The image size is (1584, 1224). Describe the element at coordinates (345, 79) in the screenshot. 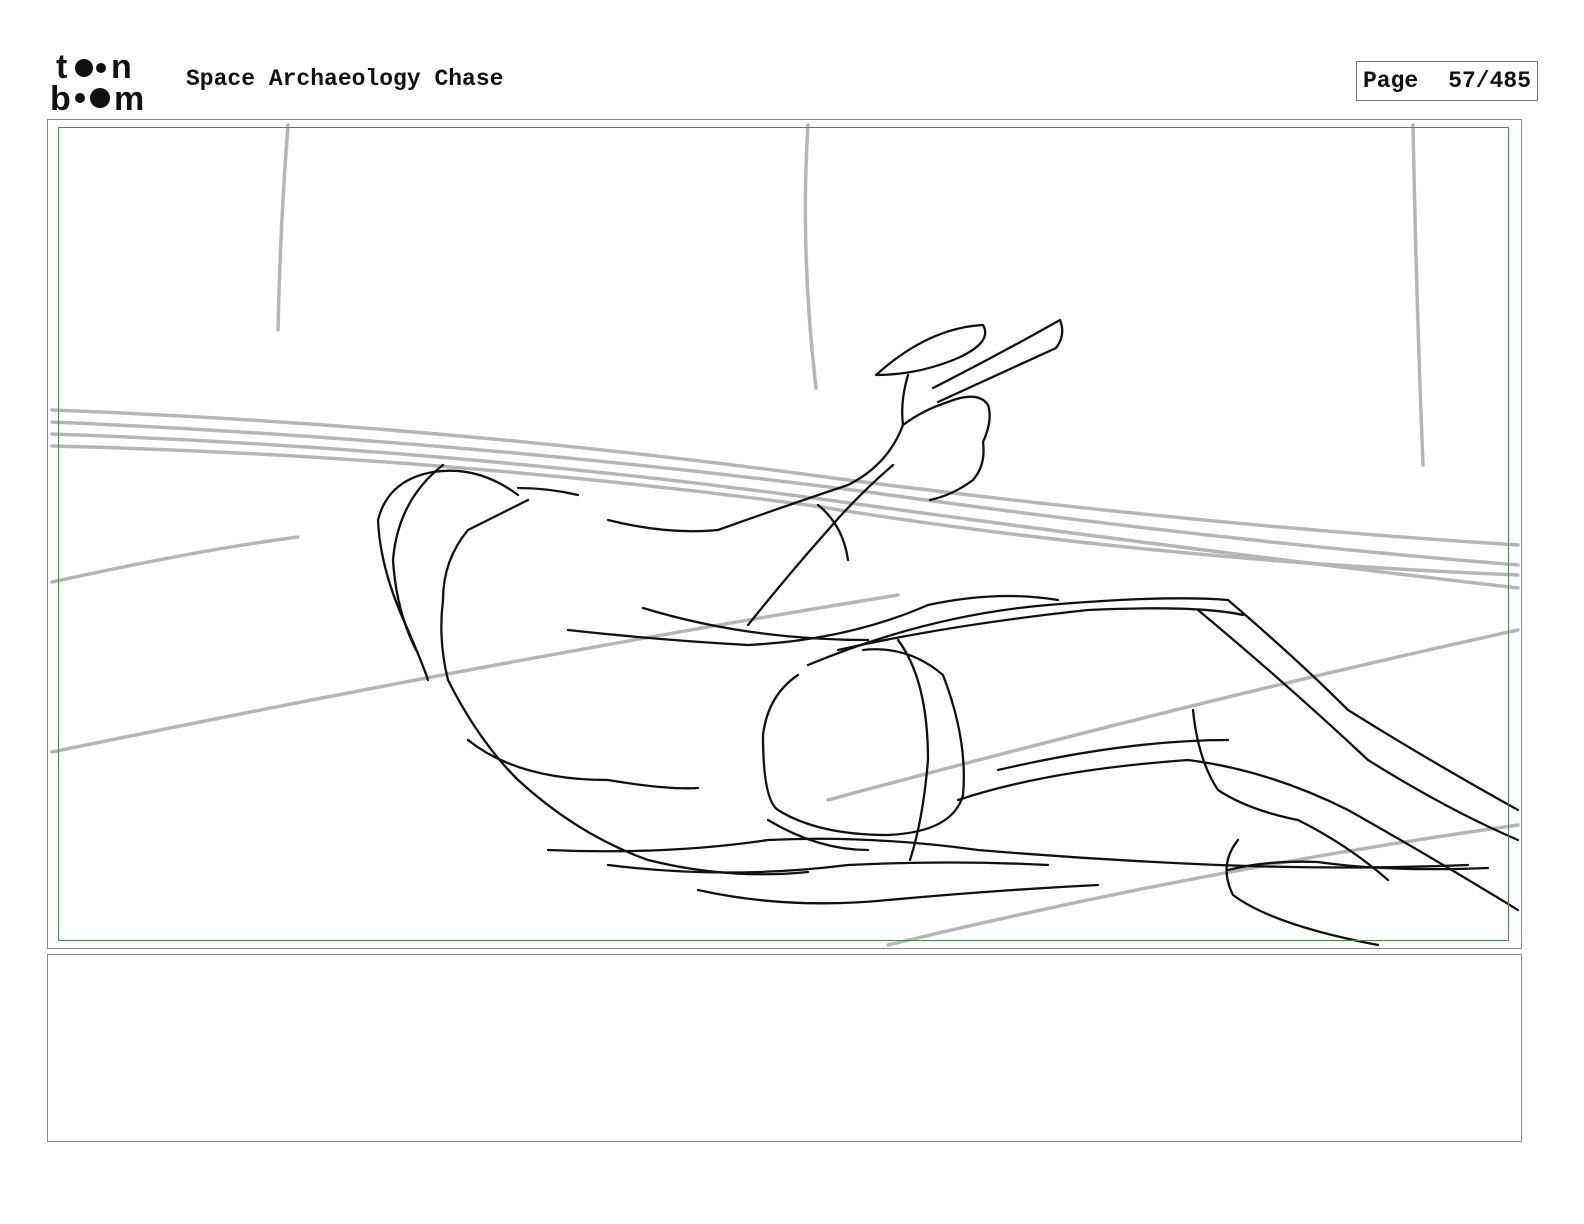

I see `storyboard-title: Space Archaeology Chase` at that location.